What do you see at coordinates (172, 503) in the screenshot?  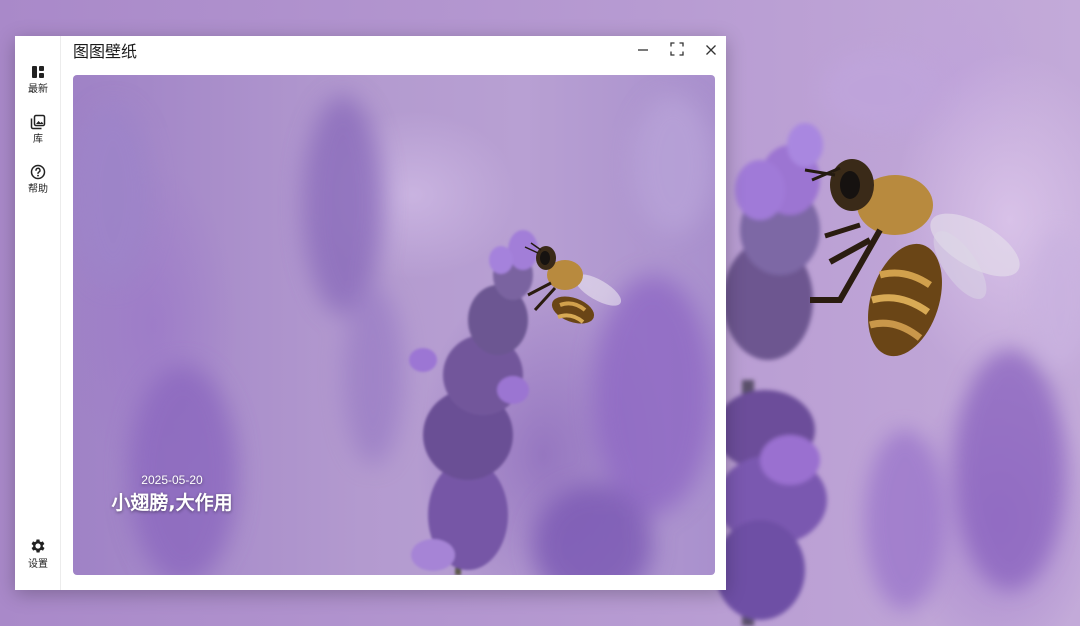 I see `wallpaper-title: 小翅膀,大作用` at bounding box center [172, 503].